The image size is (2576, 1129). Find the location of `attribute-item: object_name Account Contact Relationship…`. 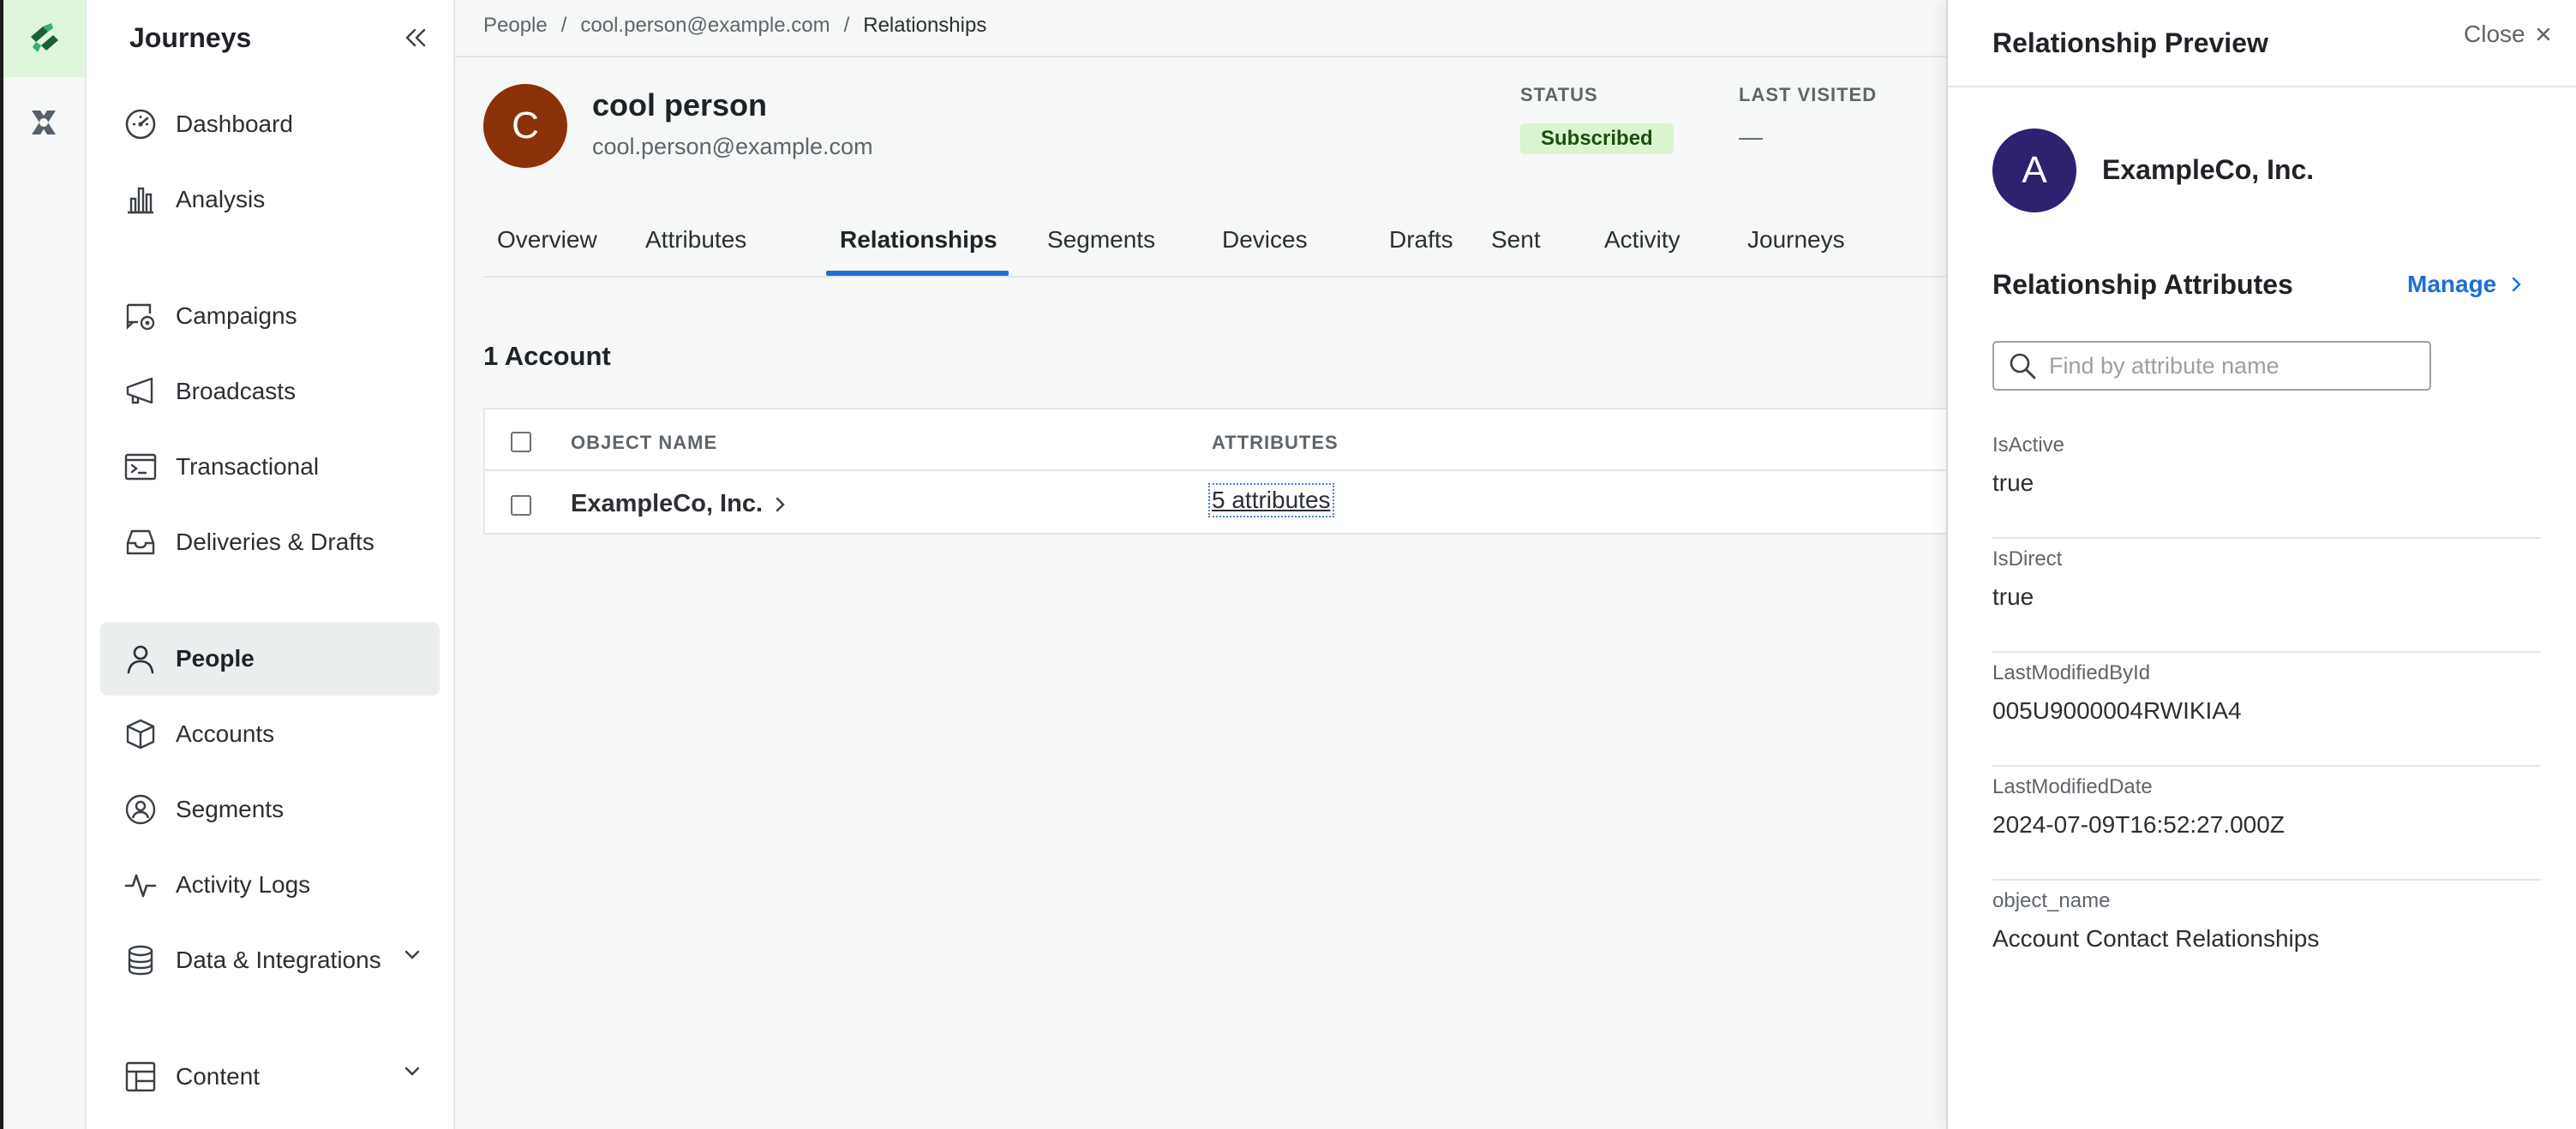

attribute-item: object_name Account Contact Relationship… is located at coordinates (2266, 938).